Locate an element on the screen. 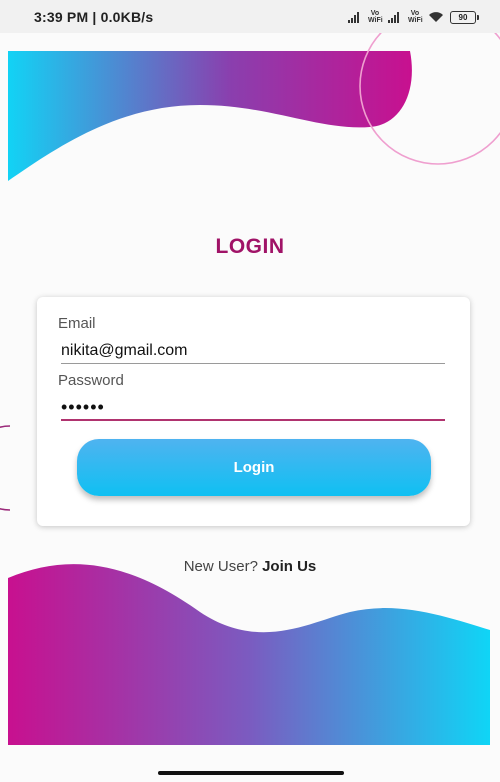 This screenshot has height=782, width=500. email-field is located at coordinates (253, 351).